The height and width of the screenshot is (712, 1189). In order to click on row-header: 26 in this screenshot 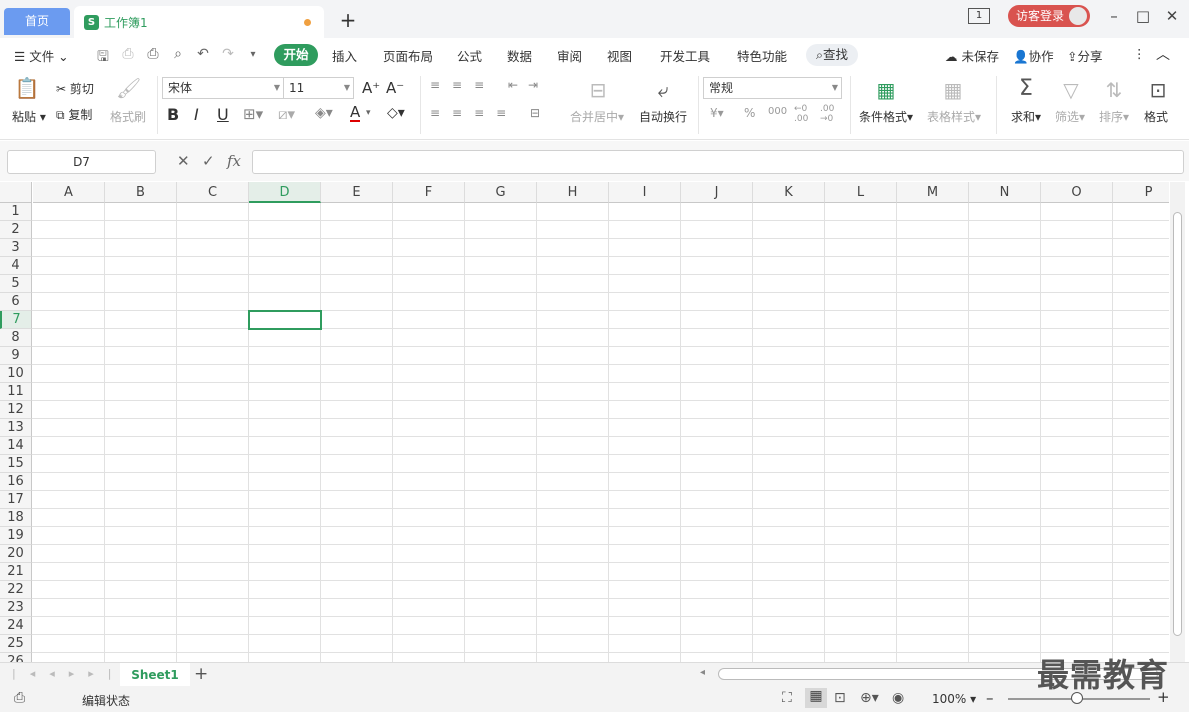, I will do `click(16, 657)`.